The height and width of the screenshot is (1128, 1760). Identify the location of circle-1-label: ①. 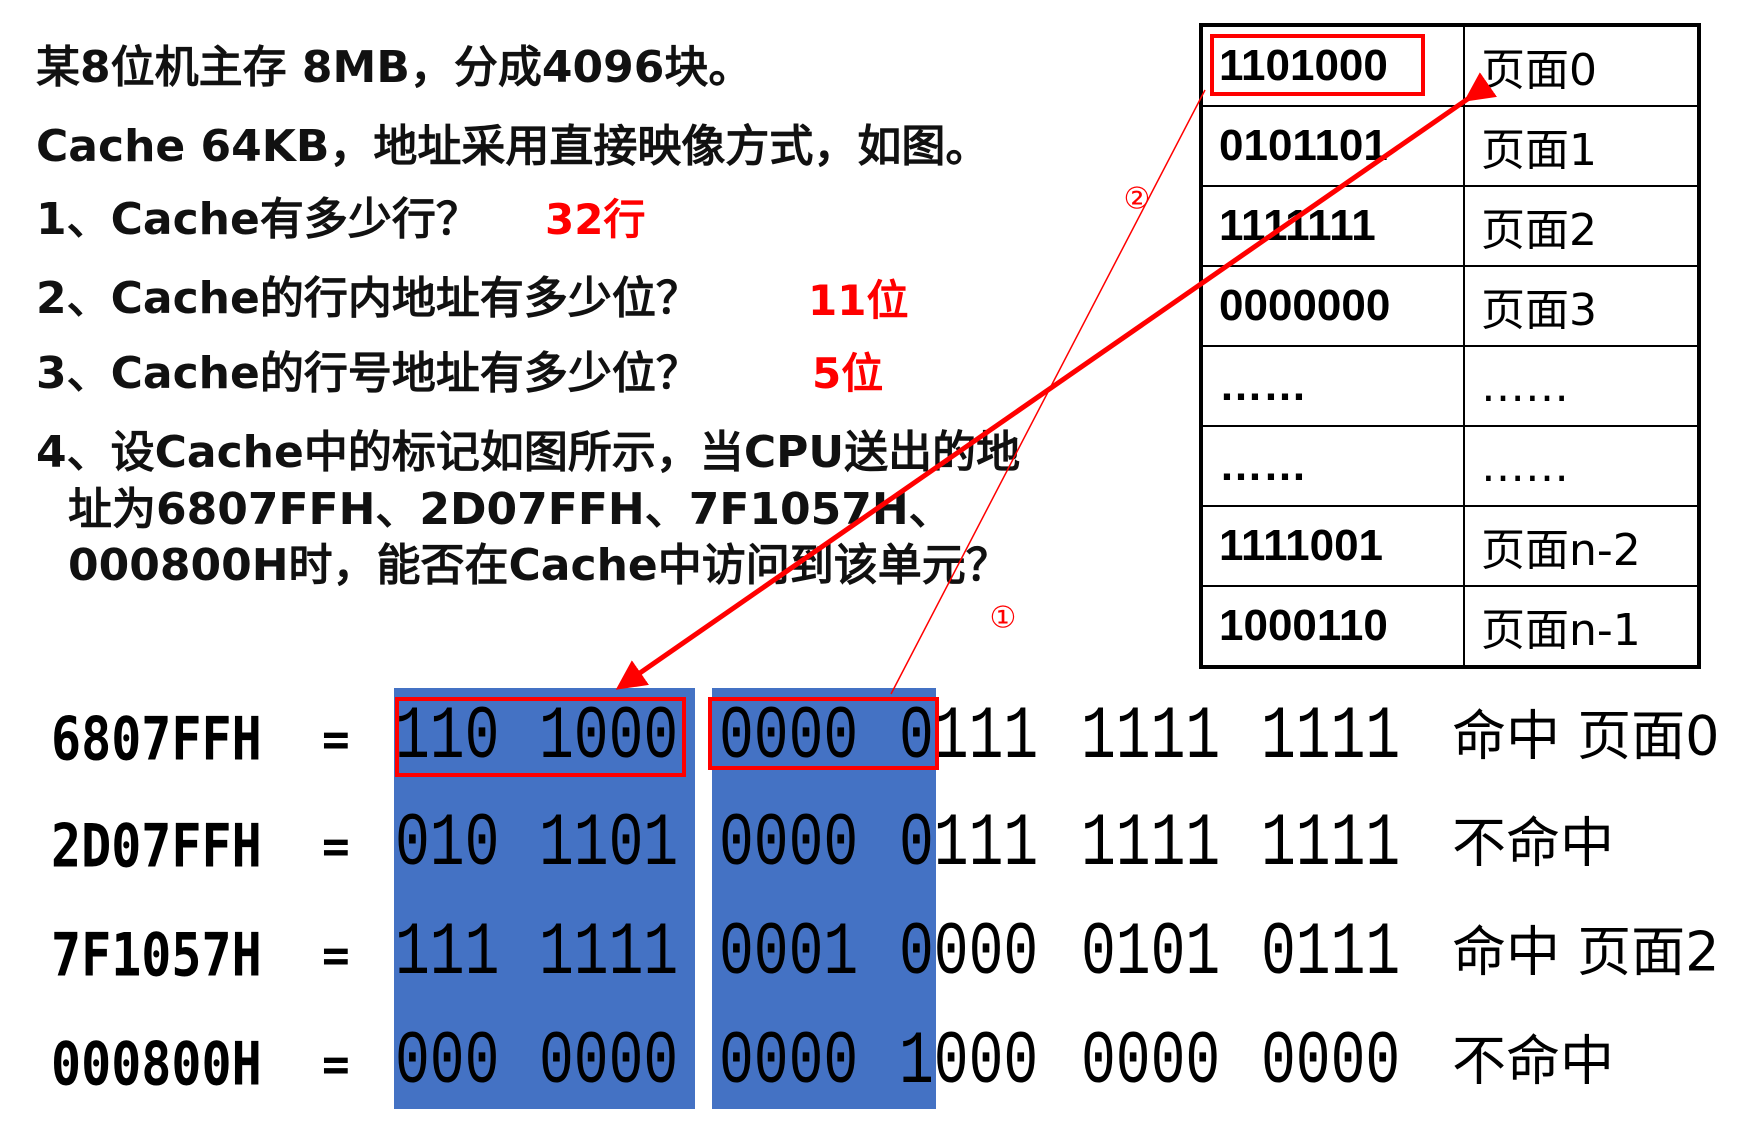
(1003, 618).